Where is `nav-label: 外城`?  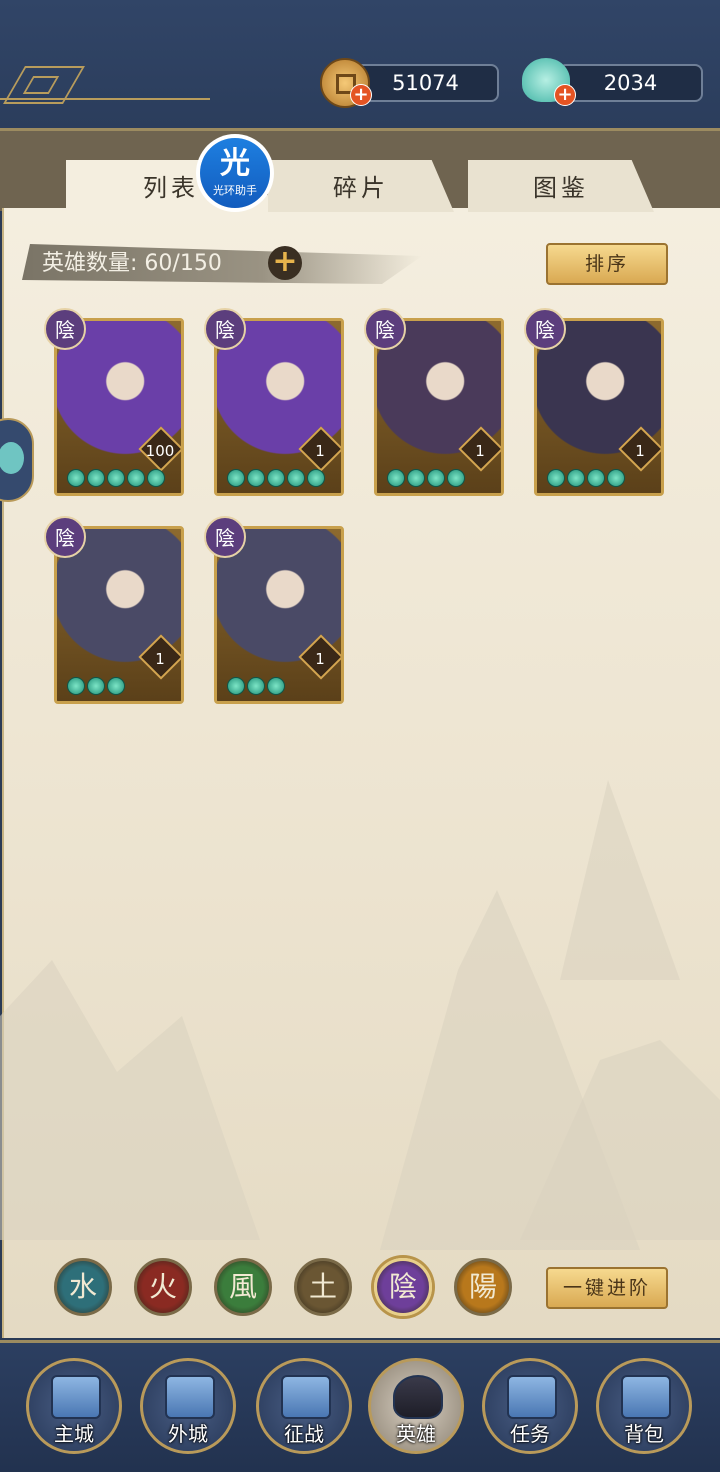 nav-label: 外城 is located at coordinates (188, 1434).